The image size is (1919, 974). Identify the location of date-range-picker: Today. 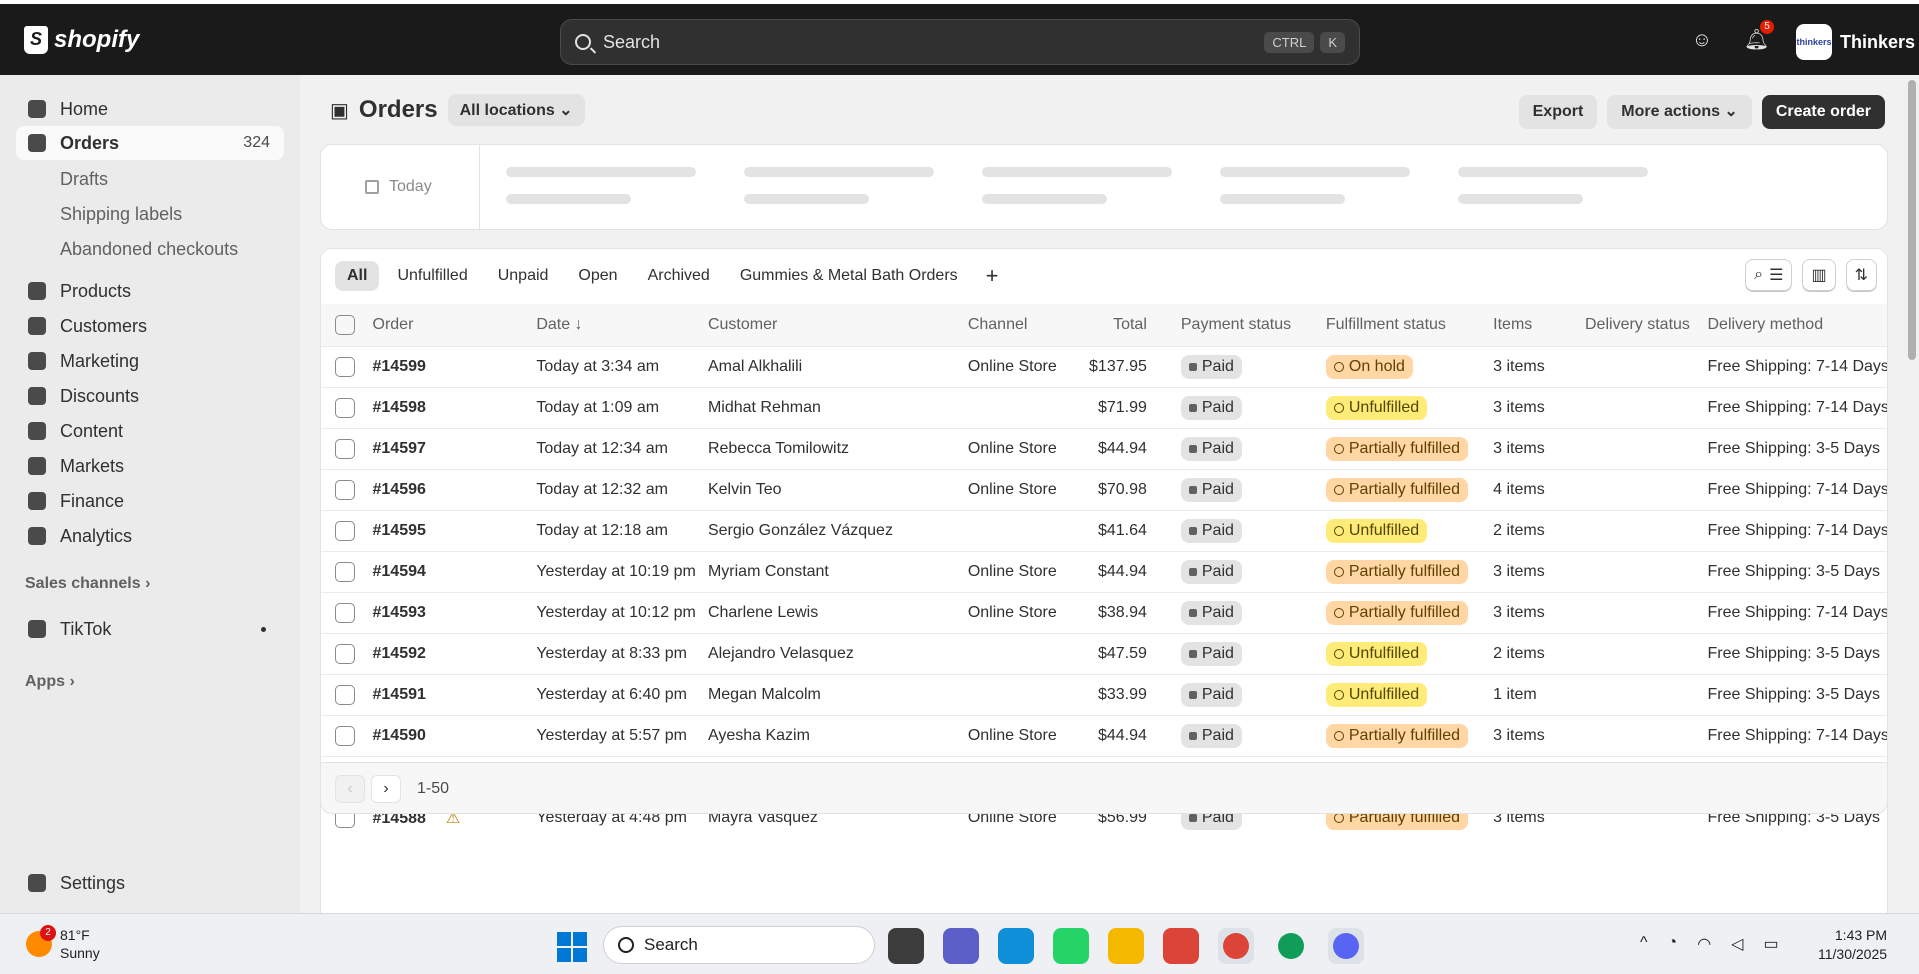
(398, 187).